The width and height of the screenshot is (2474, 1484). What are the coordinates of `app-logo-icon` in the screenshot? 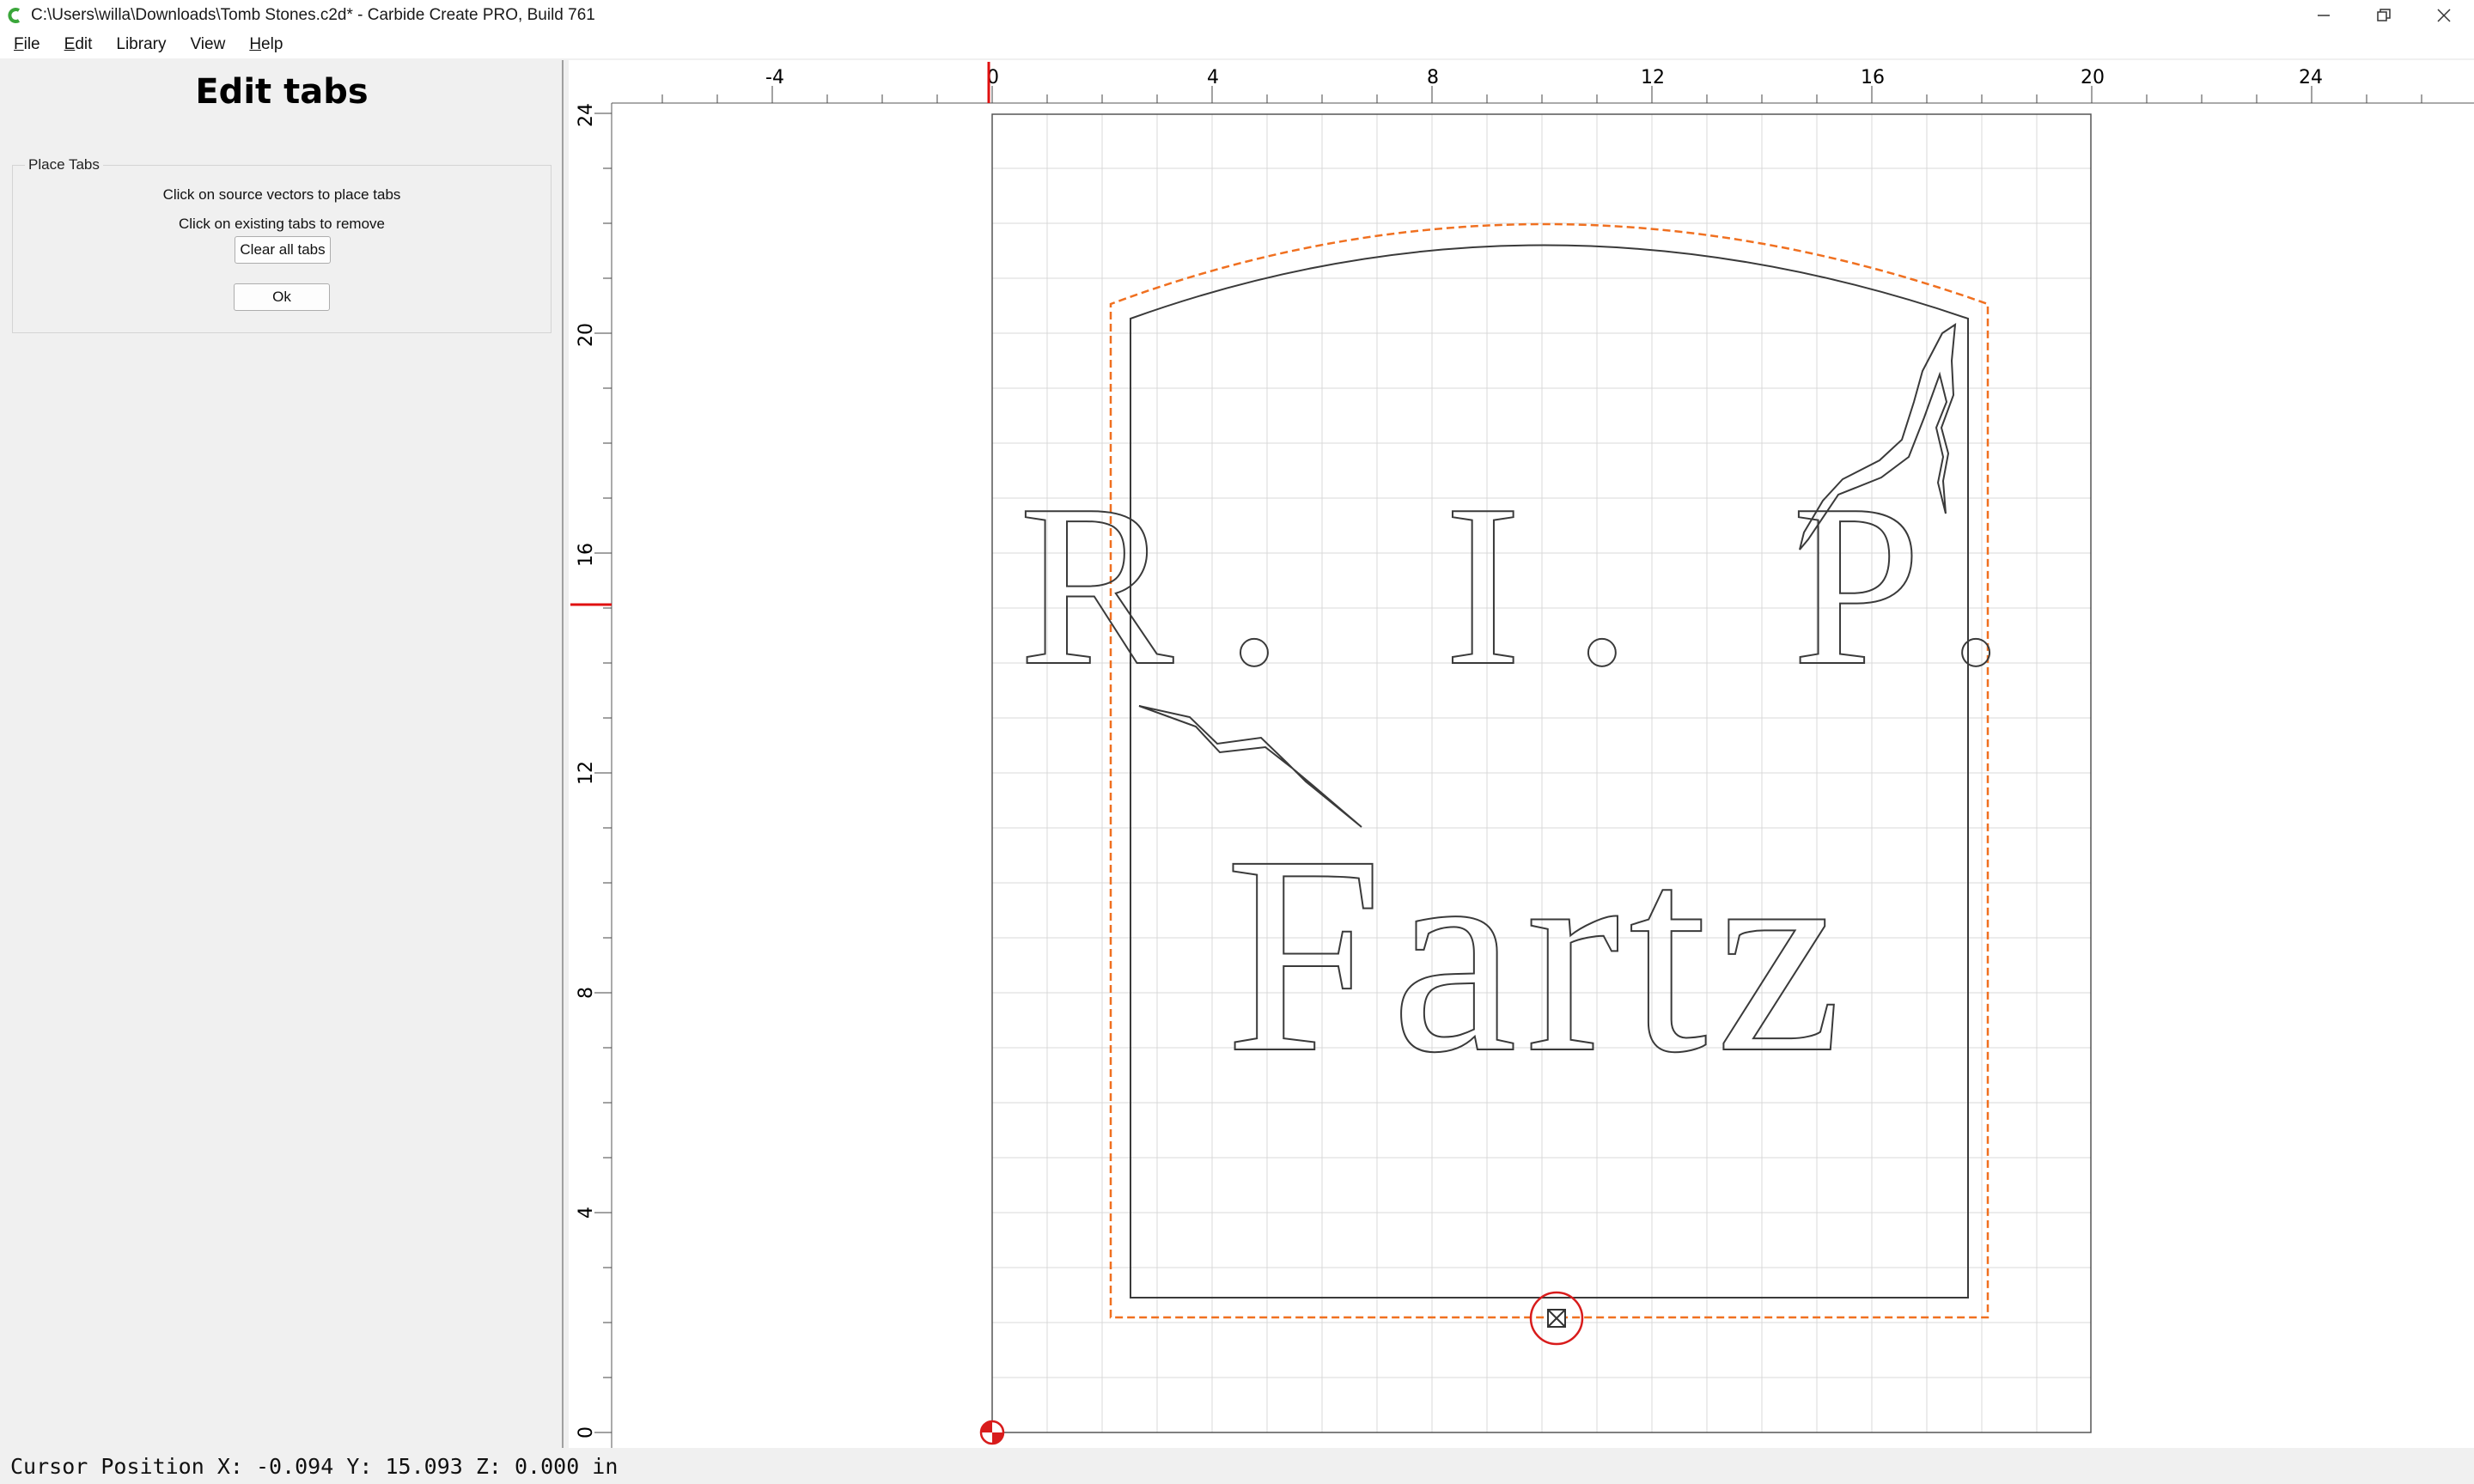 It's located at (14, 16).